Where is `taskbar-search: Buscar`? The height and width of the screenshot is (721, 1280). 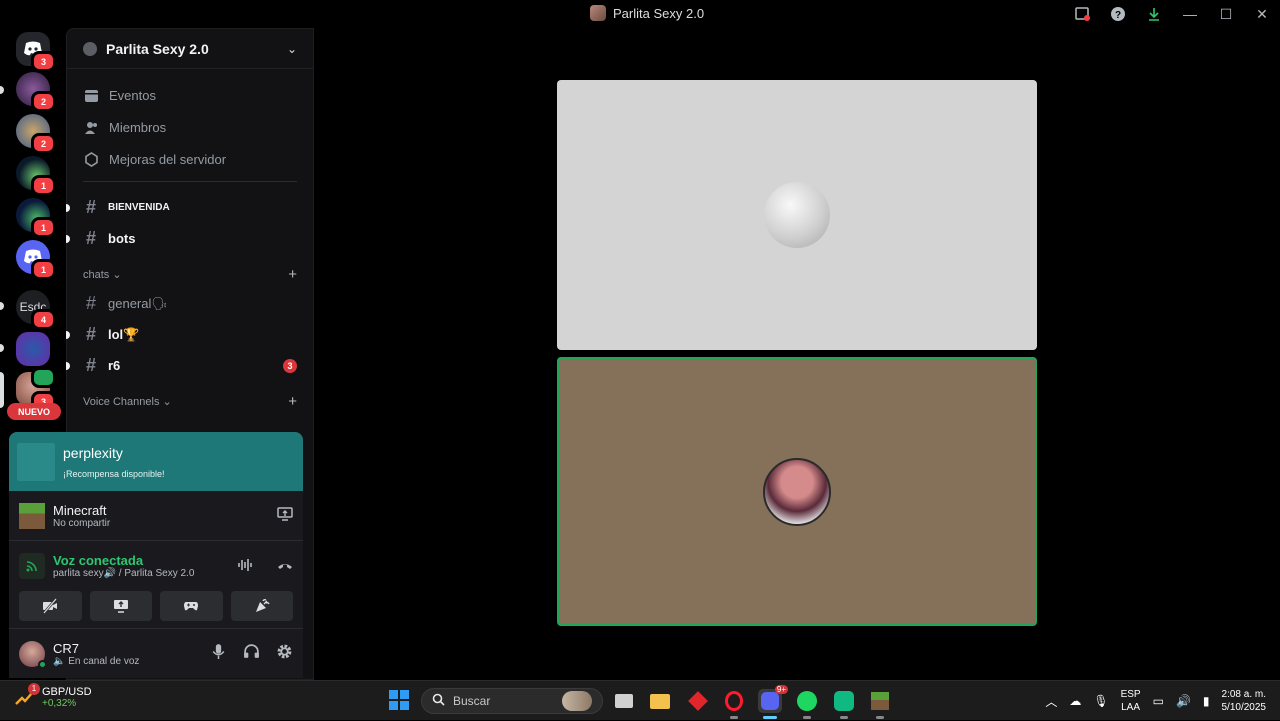
taskbar-search: Buscar is located at coordinates (512, 701).